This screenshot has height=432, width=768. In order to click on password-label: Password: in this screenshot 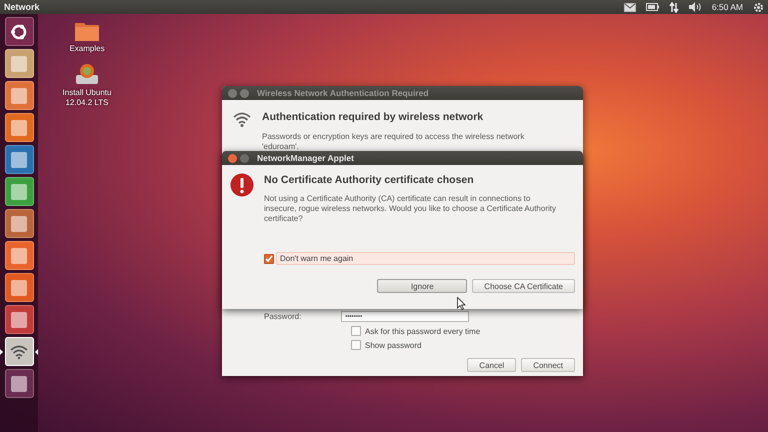, I will do `click(283, 316)`.